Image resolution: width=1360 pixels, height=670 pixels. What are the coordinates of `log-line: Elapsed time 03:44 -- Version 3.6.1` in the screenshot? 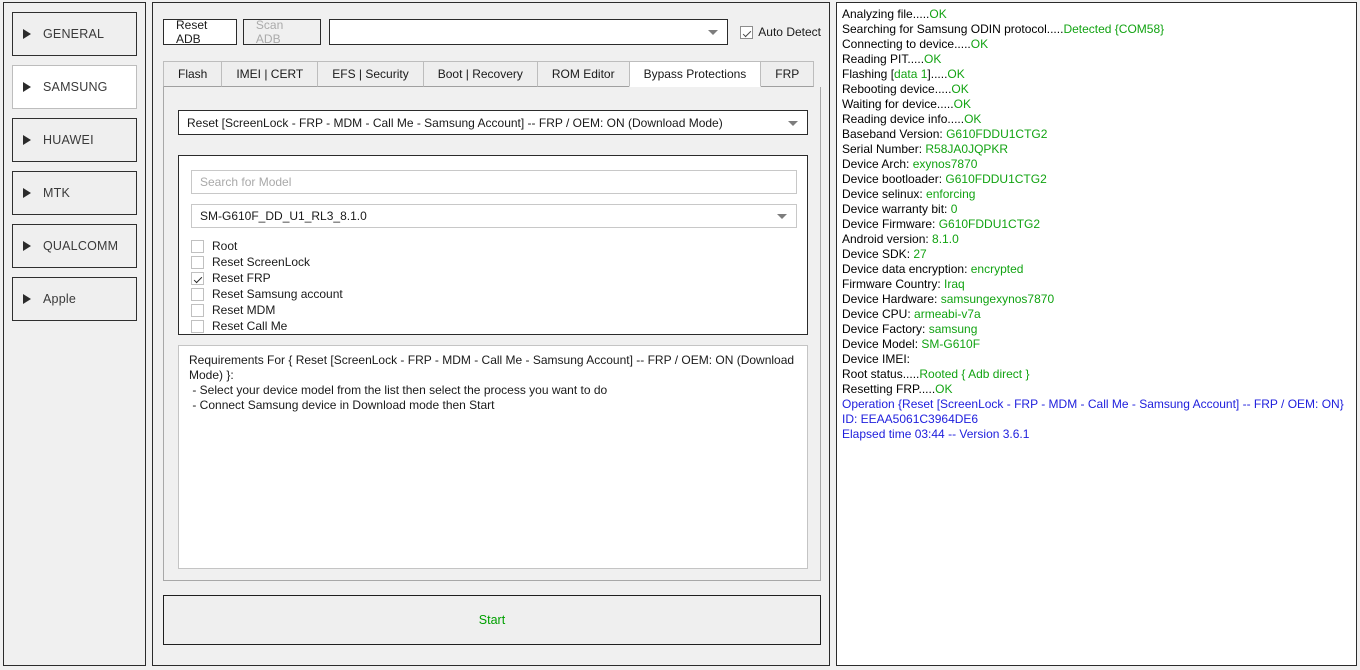 It's located at (1096, 434).